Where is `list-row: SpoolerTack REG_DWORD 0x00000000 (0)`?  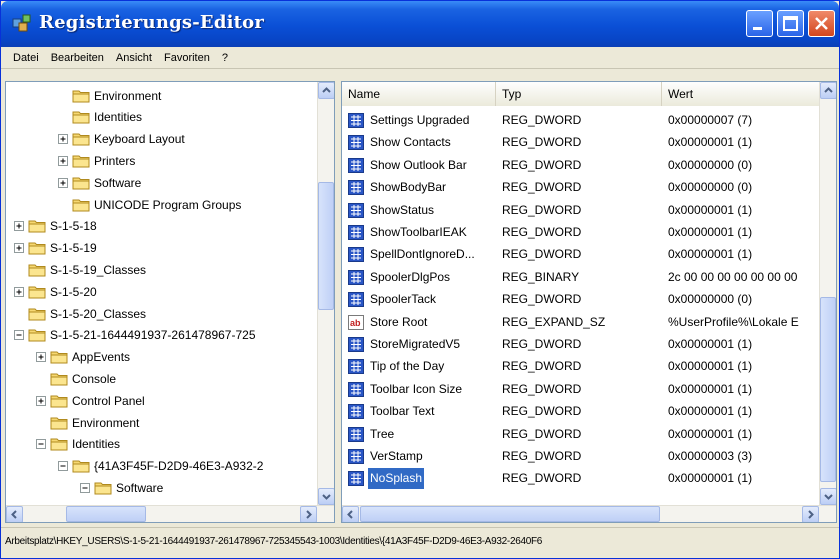 list-row: SpoolerTack REG_DWORD 0x00000000 (0) is located at coordinates (581, 299).